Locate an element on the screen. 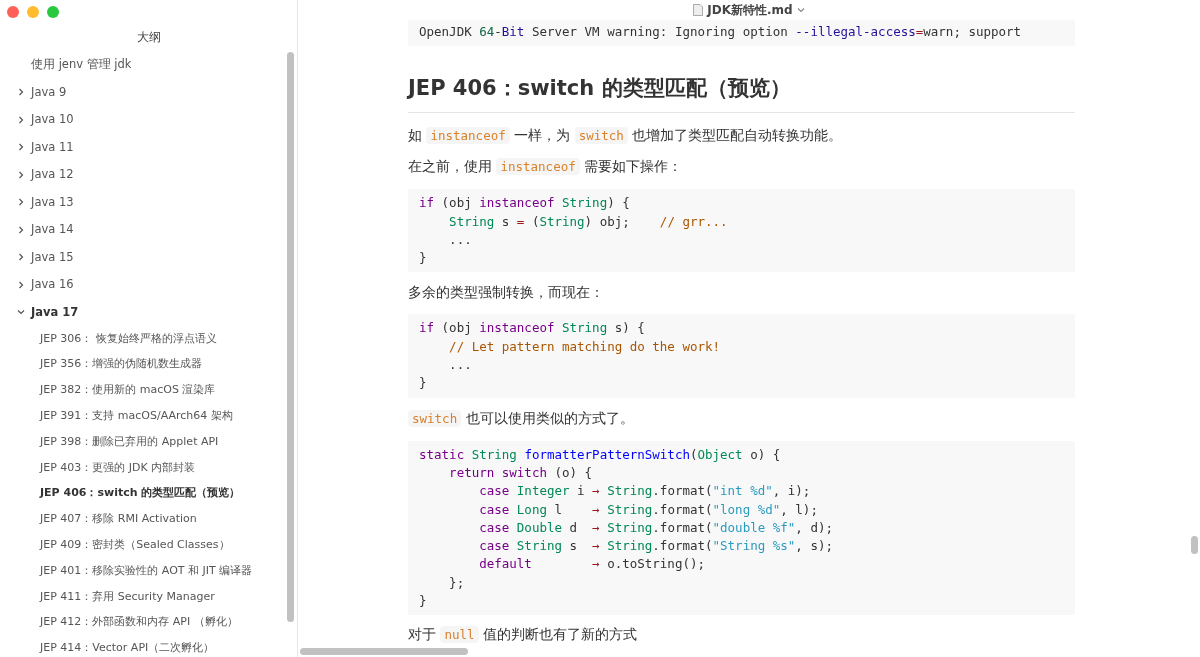 This screenshot has width=1200, height=657. window-title: JDK新特性.md is located at coordinates (750, 10).